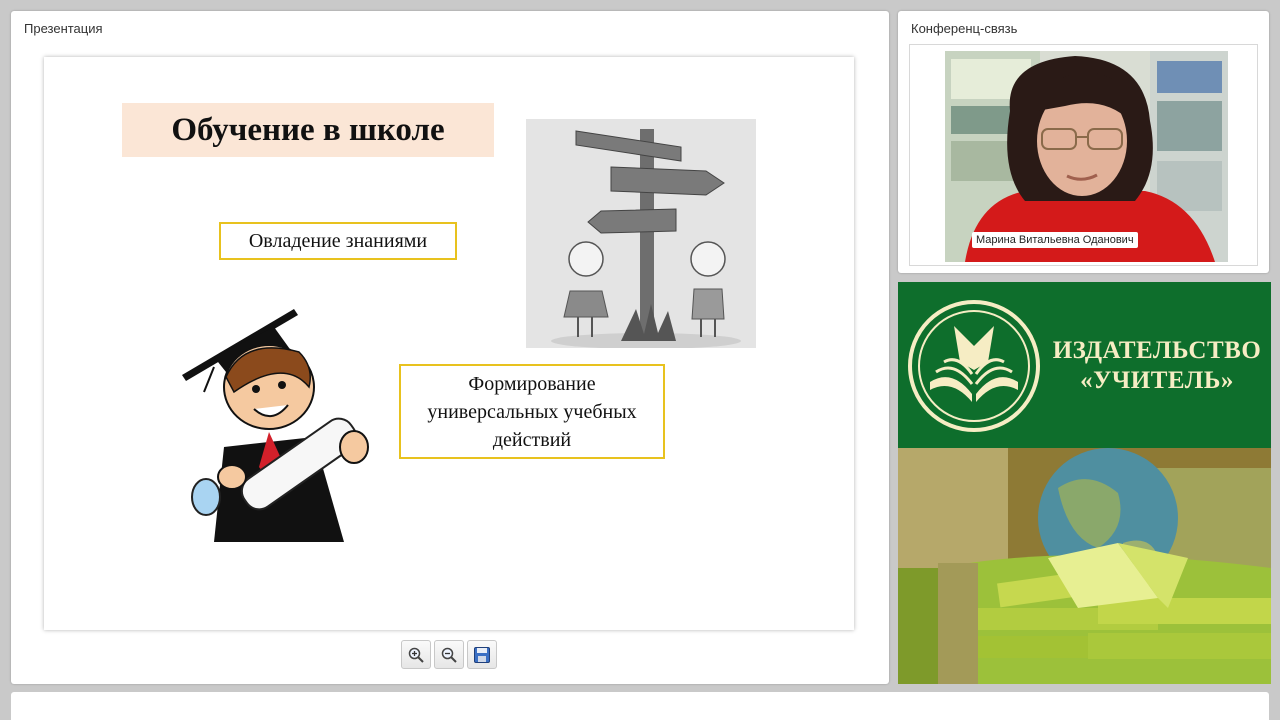 This screenshot has height=720, width=1280. What do you see at coordinates (63, 28) in the screenshot?
I see `presentation-panel-title: Презентация` at bounding box center [63, 28].